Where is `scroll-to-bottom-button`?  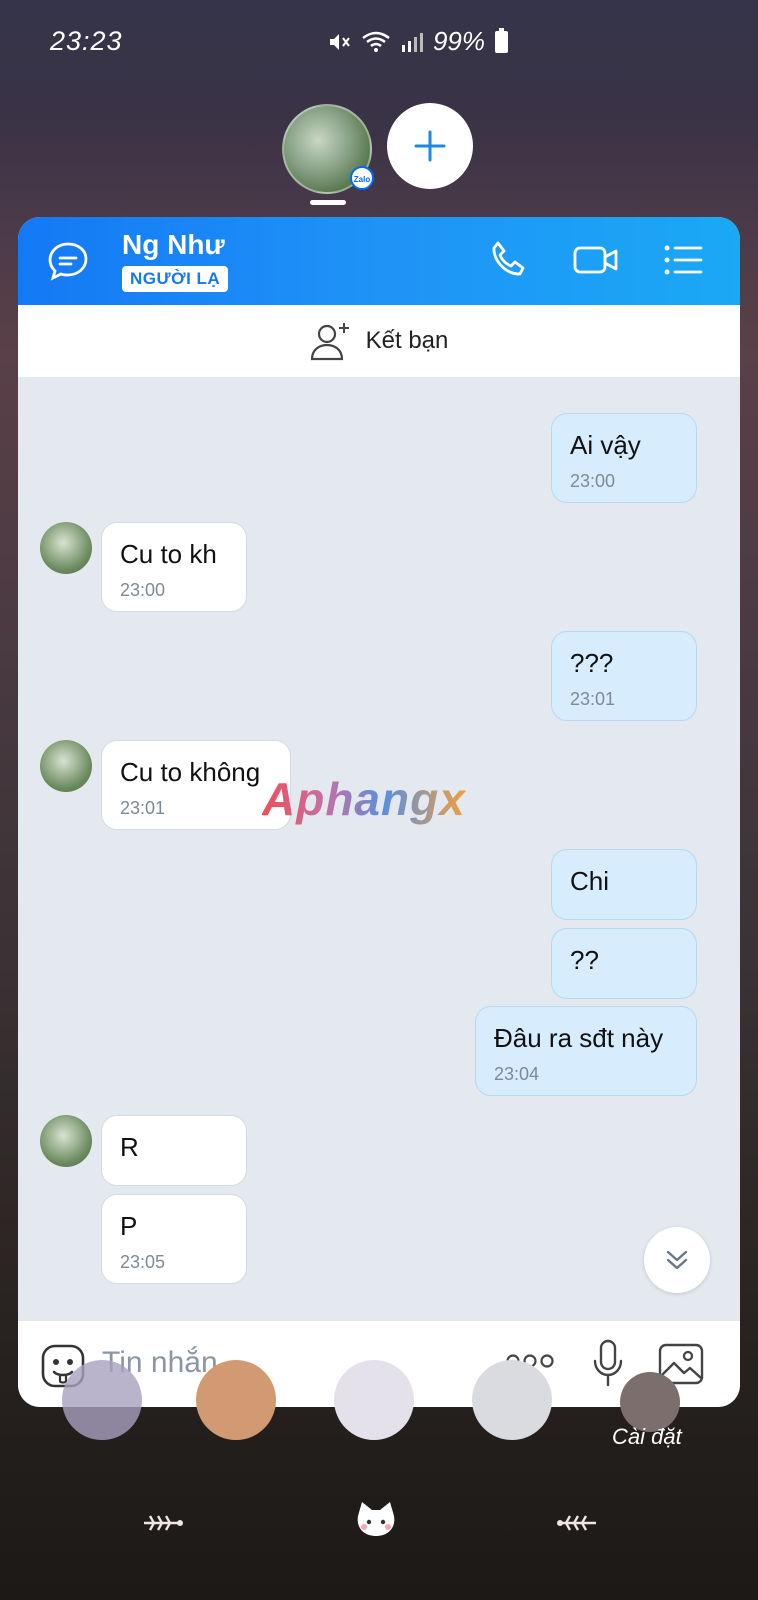 scroll-to-bottom-button is located at coordinates (677, 1260).